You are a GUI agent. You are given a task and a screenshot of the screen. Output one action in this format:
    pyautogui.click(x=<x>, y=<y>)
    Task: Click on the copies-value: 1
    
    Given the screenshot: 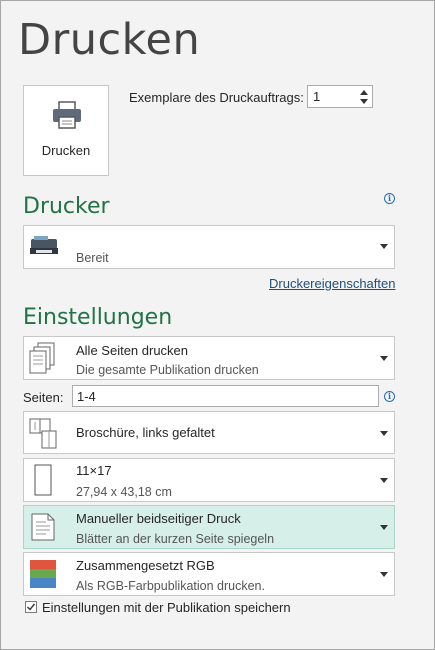 What is the action you would take?
    pyautogui.click(x=317, y=96)
    